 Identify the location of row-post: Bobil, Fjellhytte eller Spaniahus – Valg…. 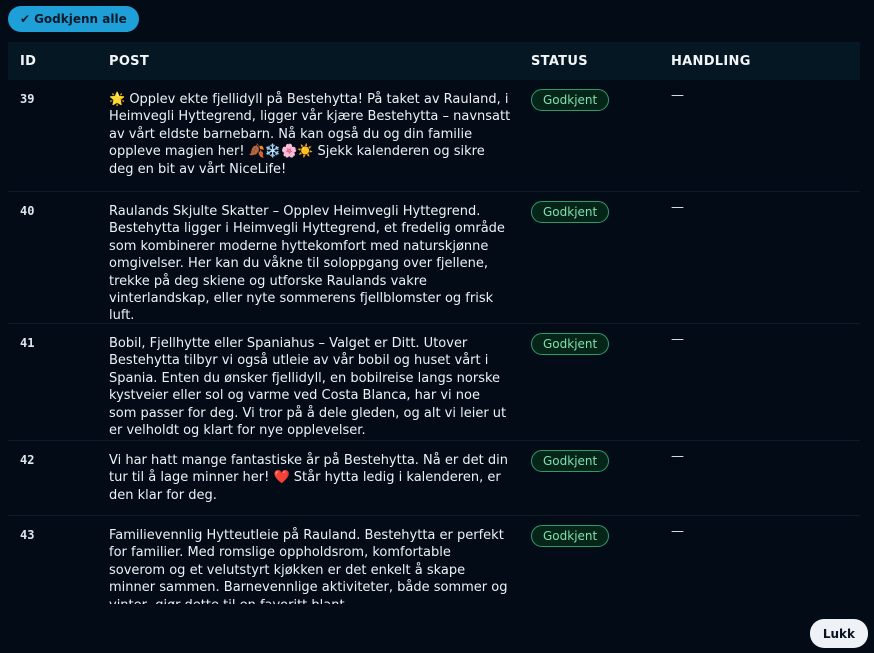
(308, 387).